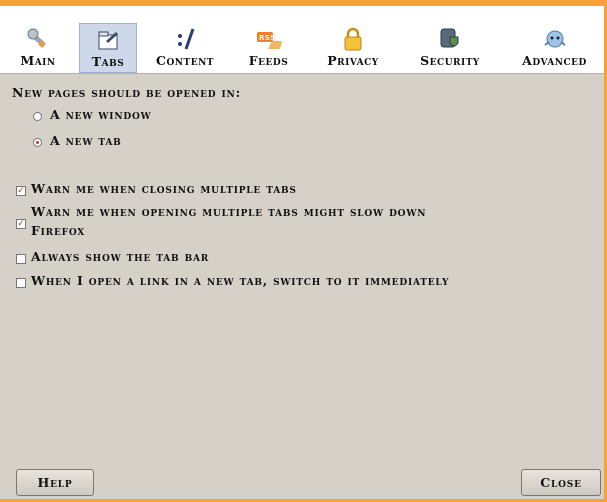  I want to click on warn-opening-label-line2: Firefox, so click(58, 230).